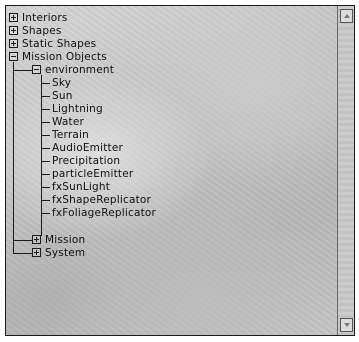  What do you see at coordinates (80, 70) in the screenshot?
I see `tree-item-label: environment` at bounding box center [80, 70].